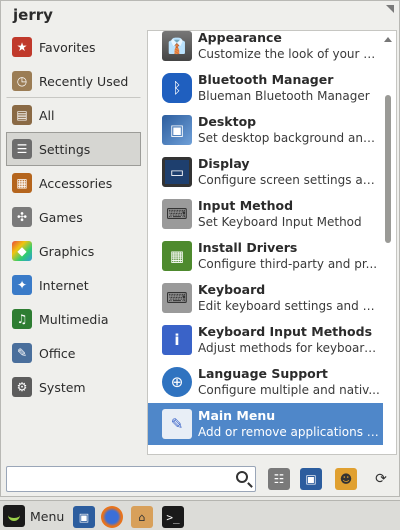 This screenshot has height=530, width=400. I want to click on display-icon: ▭, so click(177, 172).